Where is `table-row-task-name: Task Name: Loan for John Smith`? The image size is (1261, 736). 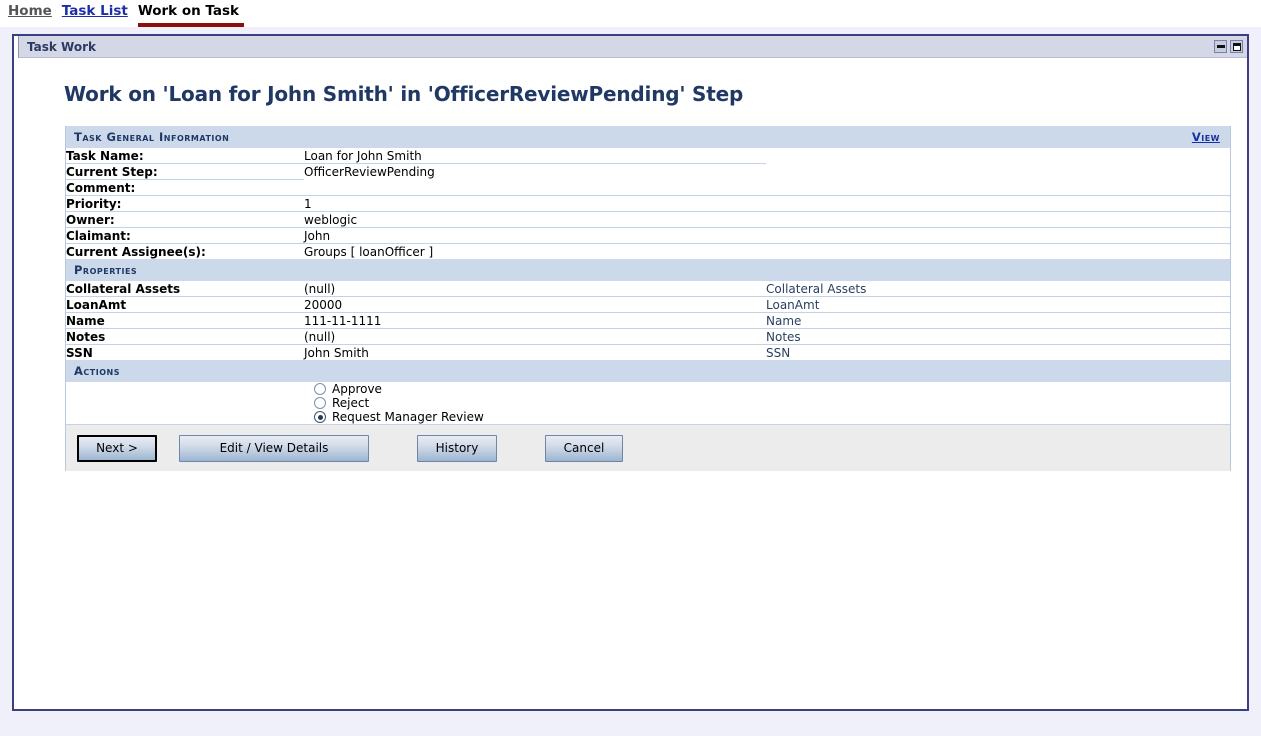
table-row-task-name: Task Name: Loan for John Smith is located at coordinates (648, 156).